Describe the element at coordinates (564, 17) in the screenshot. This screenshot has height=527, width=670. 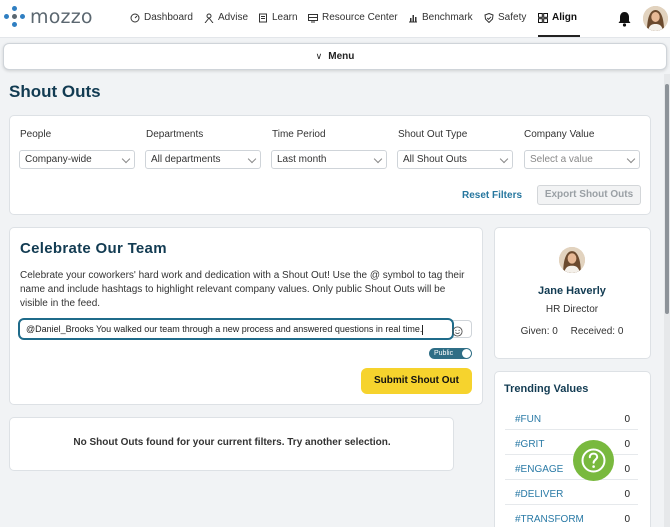
I see `nav-align-label: Align` at that location.